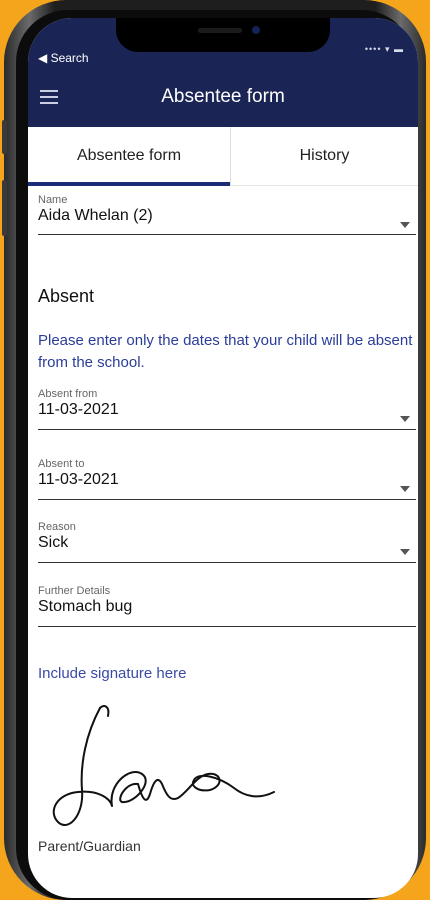 This screenshot has height=900, width=430. I want to click on signature-pad, so click(188, 774).